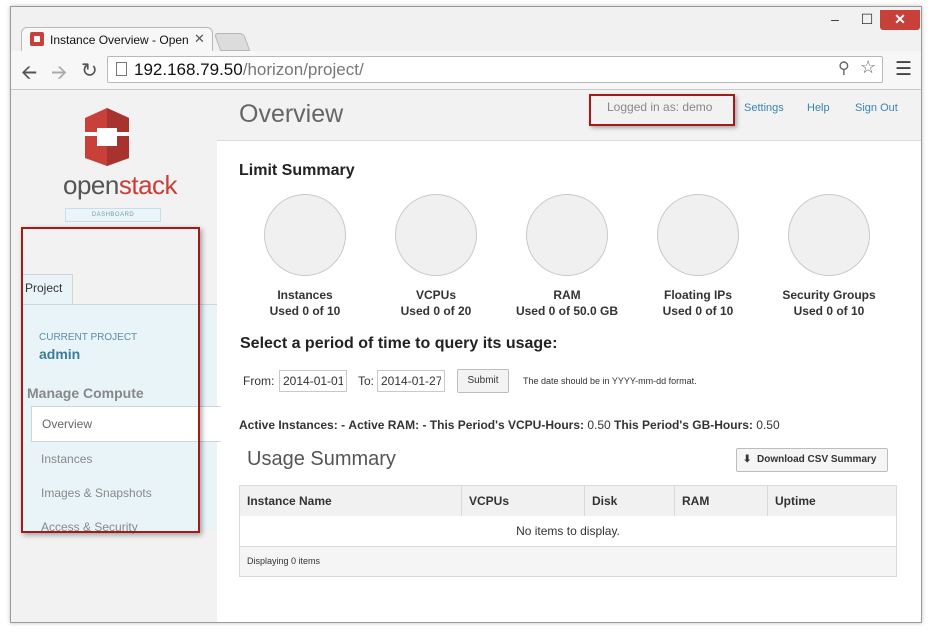 Image resolution: width=932 pixels, height=635 pixels. What do you see at coordinates (630, 501) in the screenshot?
I see `column-disk: Disk` at bounding box center [630, 501].